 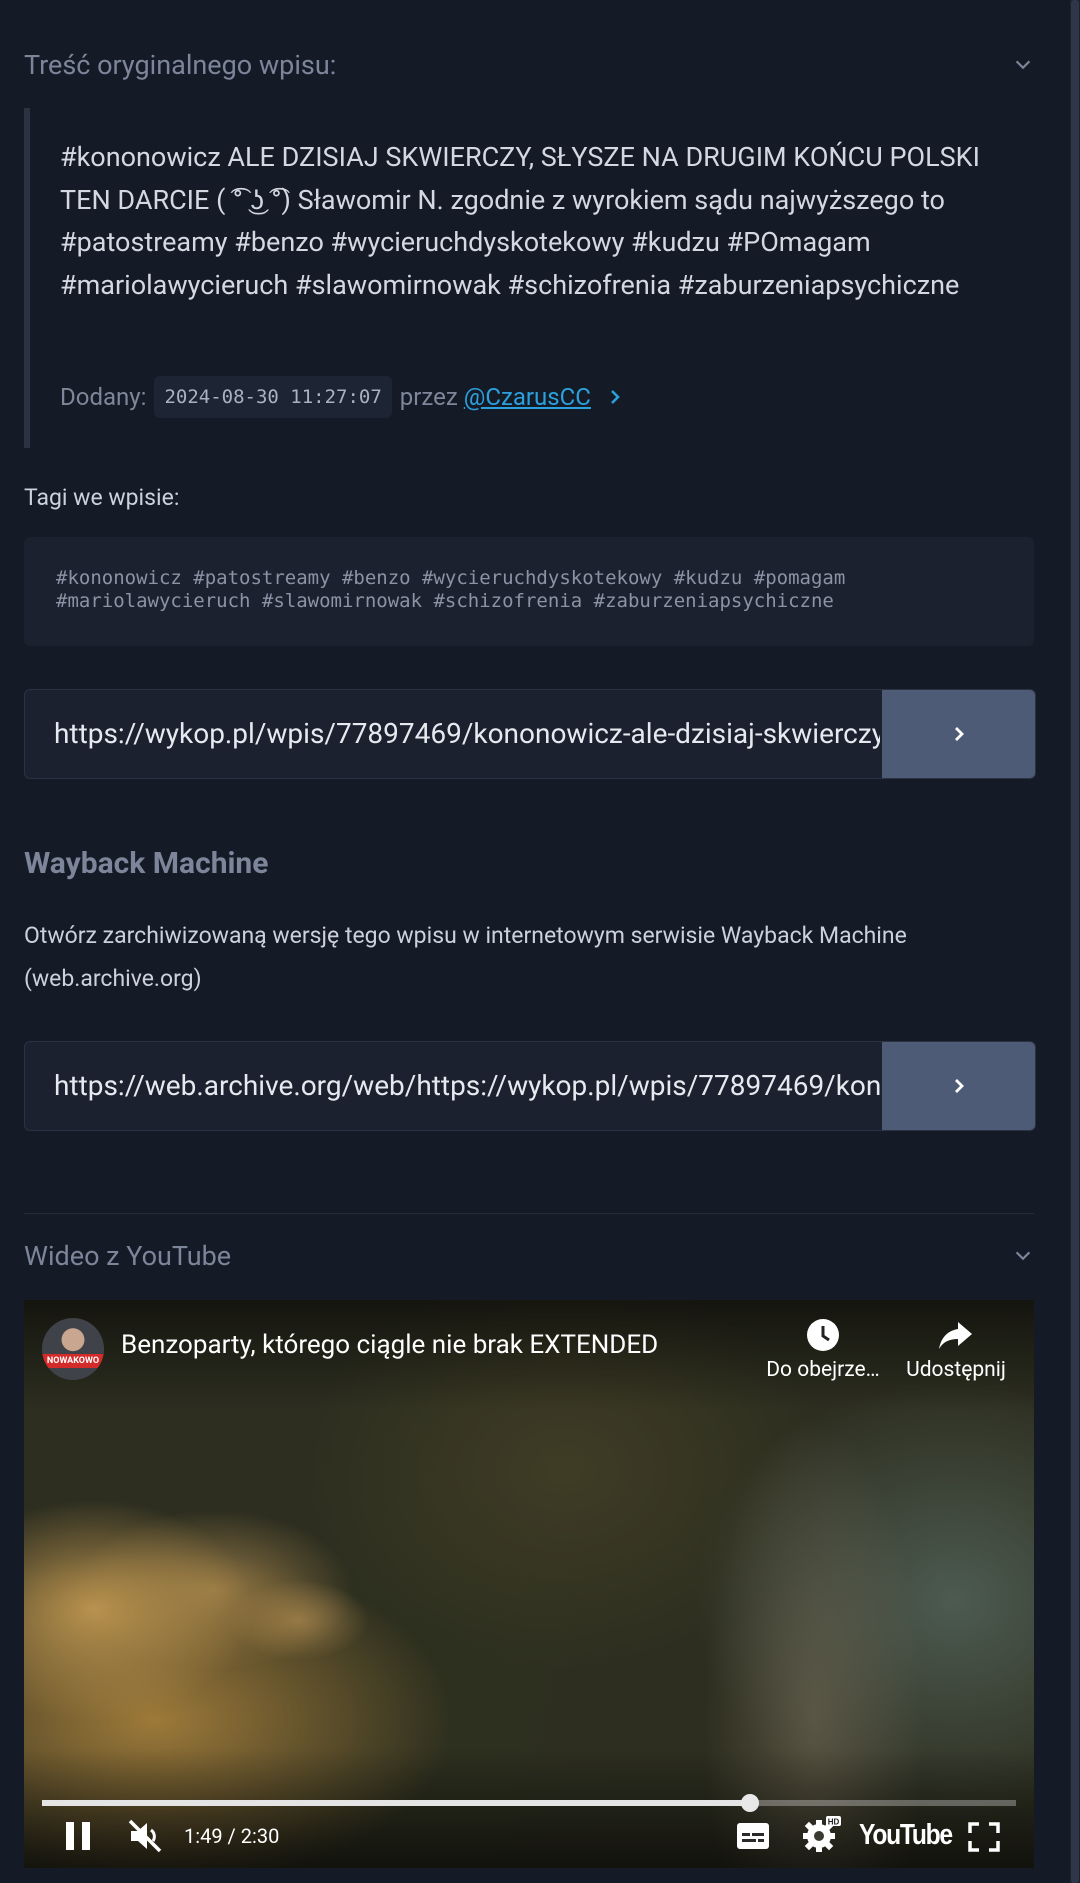 I want to click on added-label: Dodany:, so click(x=103, y=397).